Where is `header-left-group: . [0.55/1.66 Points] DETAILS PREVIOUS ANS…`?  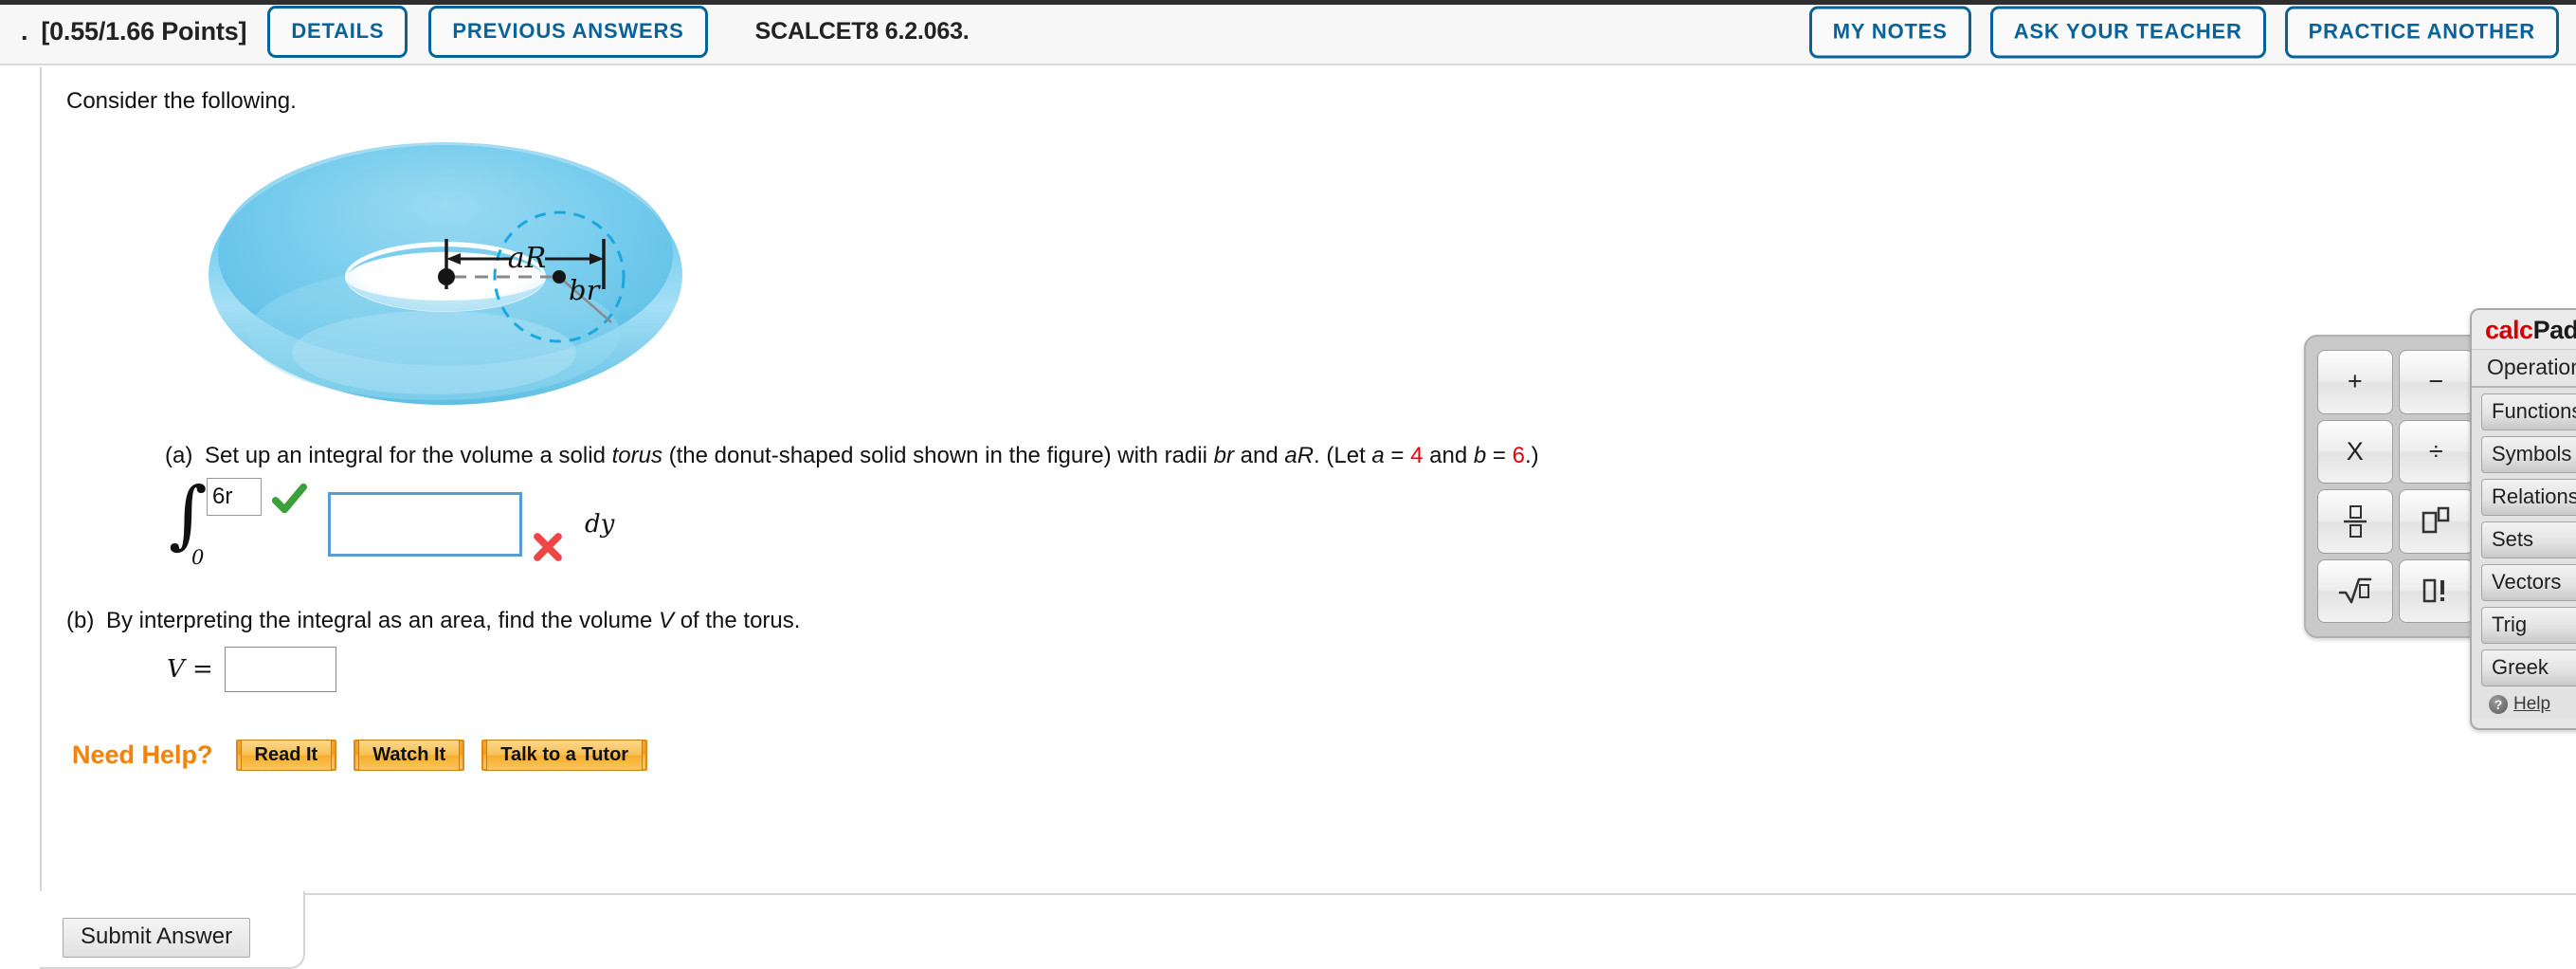
header-left-group: . [0.55/1.66 Points] DETAILS PREVIOUS ANS… is located at coordinates (496, 32).